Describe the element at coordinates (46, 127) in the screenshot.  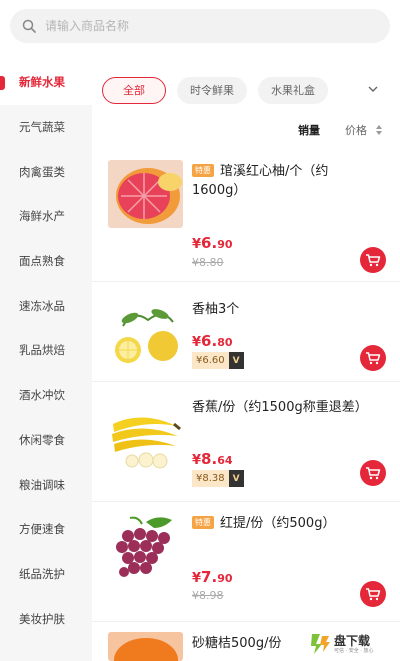
I see `sidebar-item-vegetables: 元气蔬菜` at that location.